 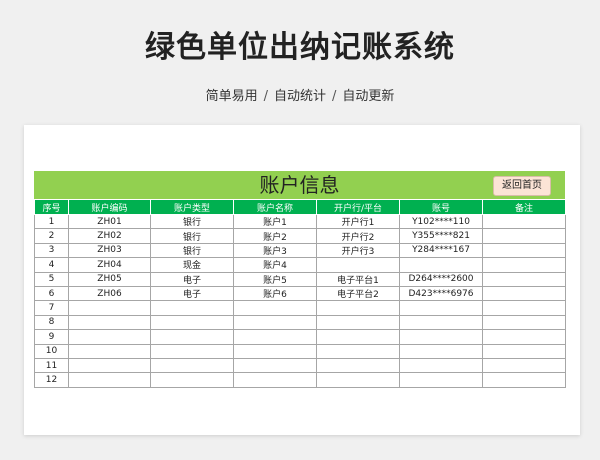 What do you see at coordinates (51, 351) in the screenshot?
I see `table-cell: 10` at bounding box center [51, 351].